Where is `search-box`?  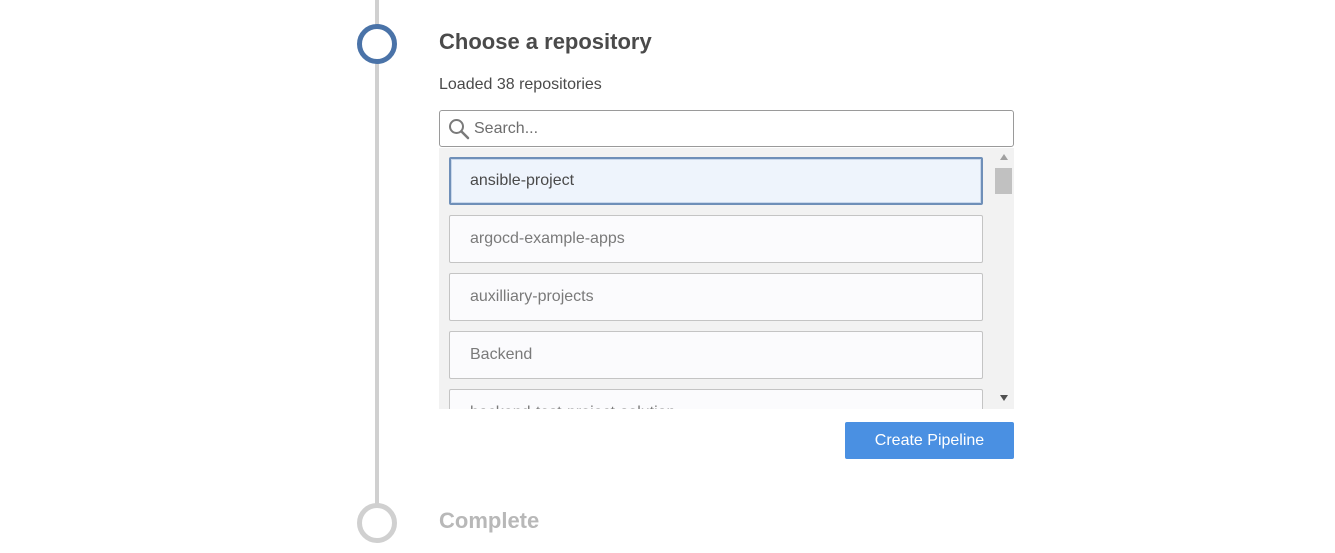 search-box is located at coordinates (726, 128).